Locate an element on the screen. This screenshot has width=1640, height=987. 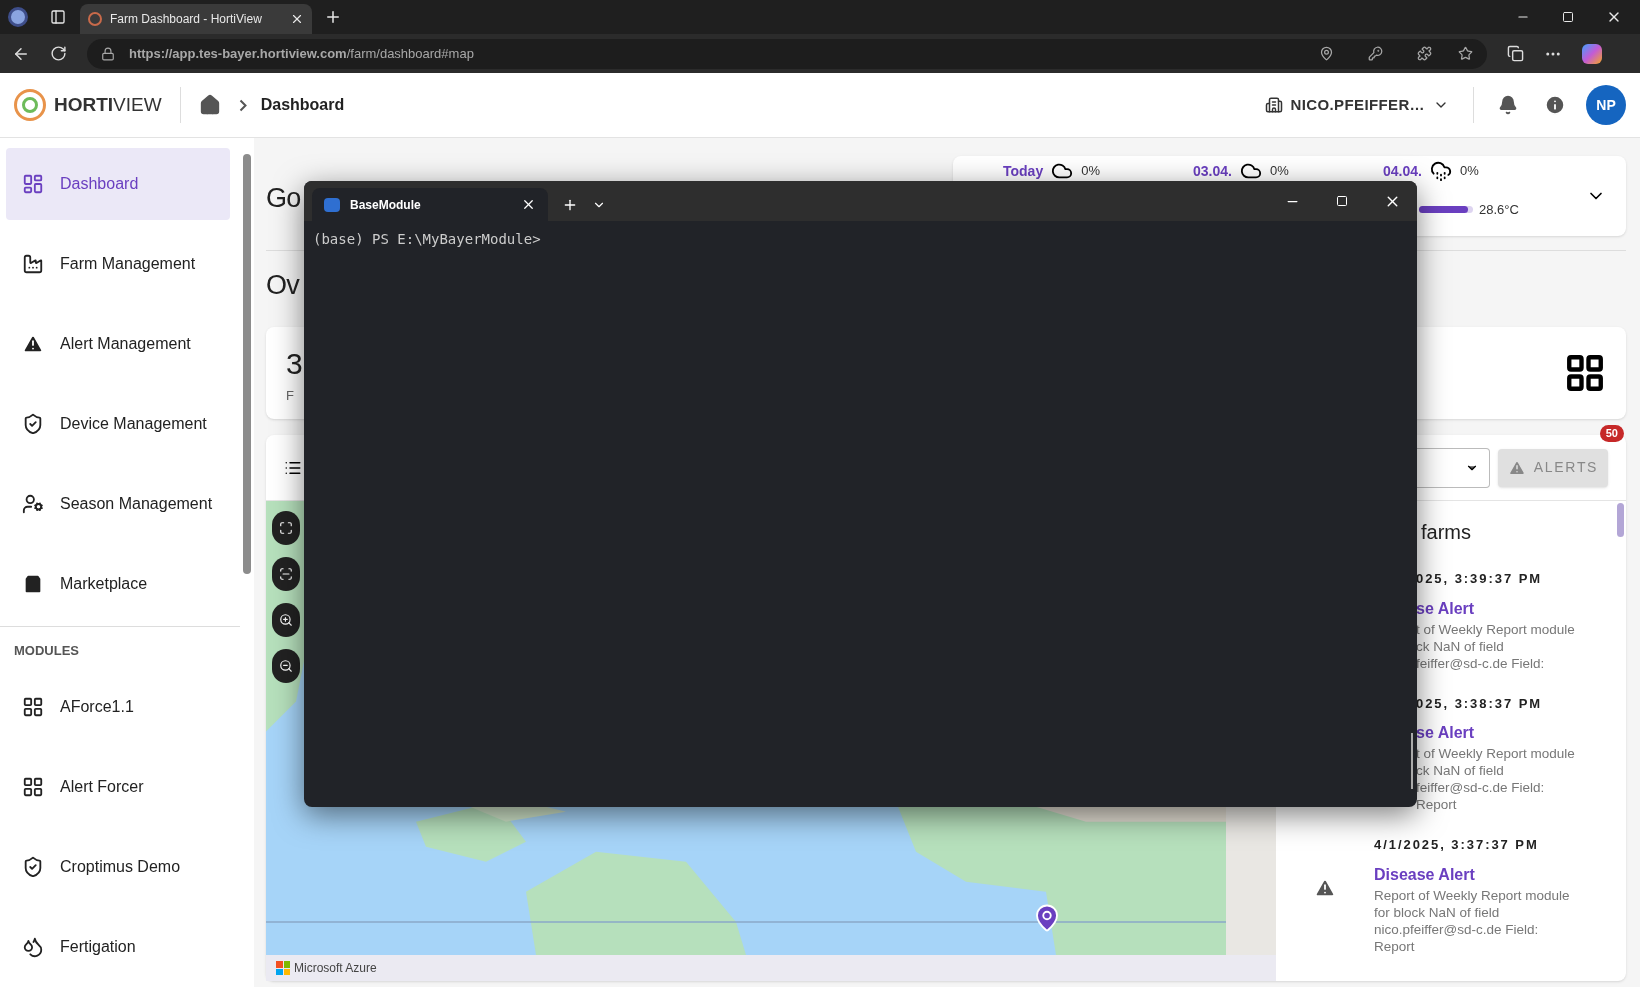
browser-tab: Farm Dashboard - HortiView is located at coordinates (196, 19).